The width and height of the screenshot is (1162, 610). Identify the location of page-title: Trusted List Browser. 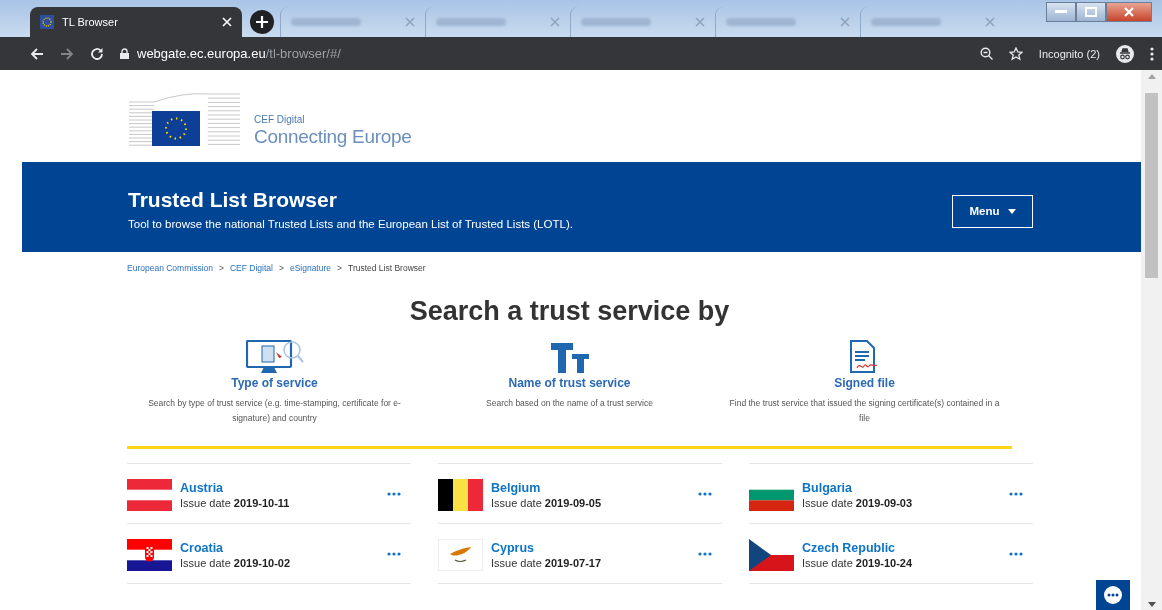
(233, 200).